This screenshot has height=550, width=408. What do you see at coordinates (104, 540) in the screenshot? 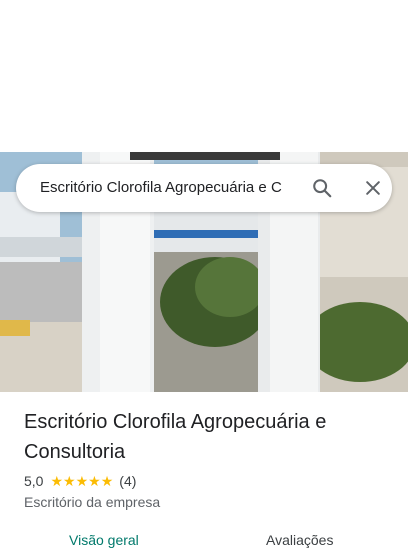
I see `tab-overview: Visão geral` at bounding box center [104, 540].